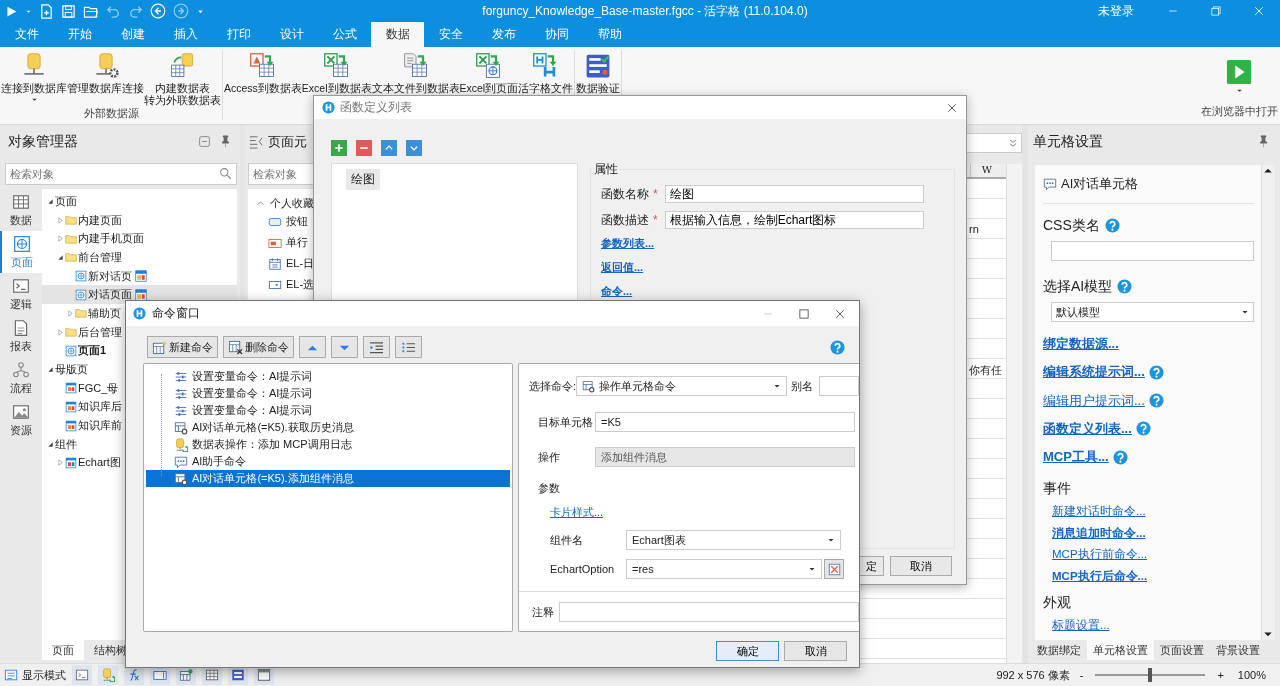  I want to click on canvas-size: 992 x 576 像素, so click(1033, 675).